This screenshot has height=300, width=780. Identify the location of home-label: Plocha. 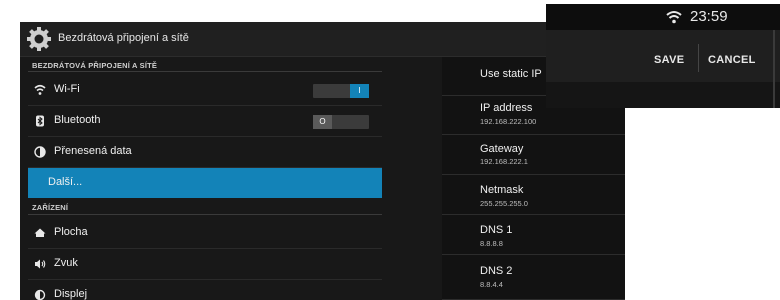
(71, 232).